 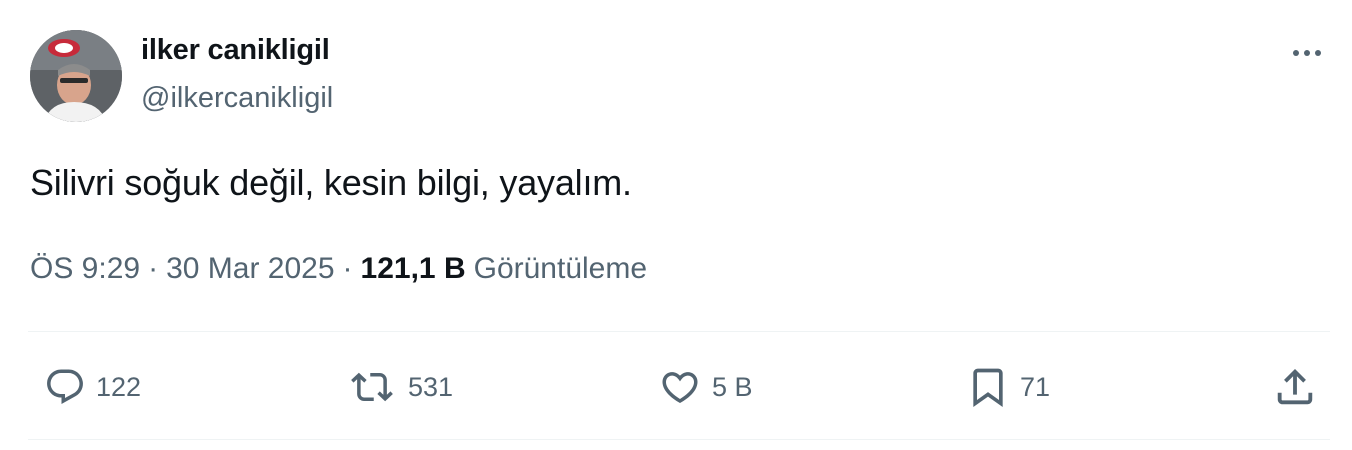 What do you see at coordinates (235, 50) in the screenshot?
I see `author-display-name: ilker canikligil` at bounding box center [235, 50].